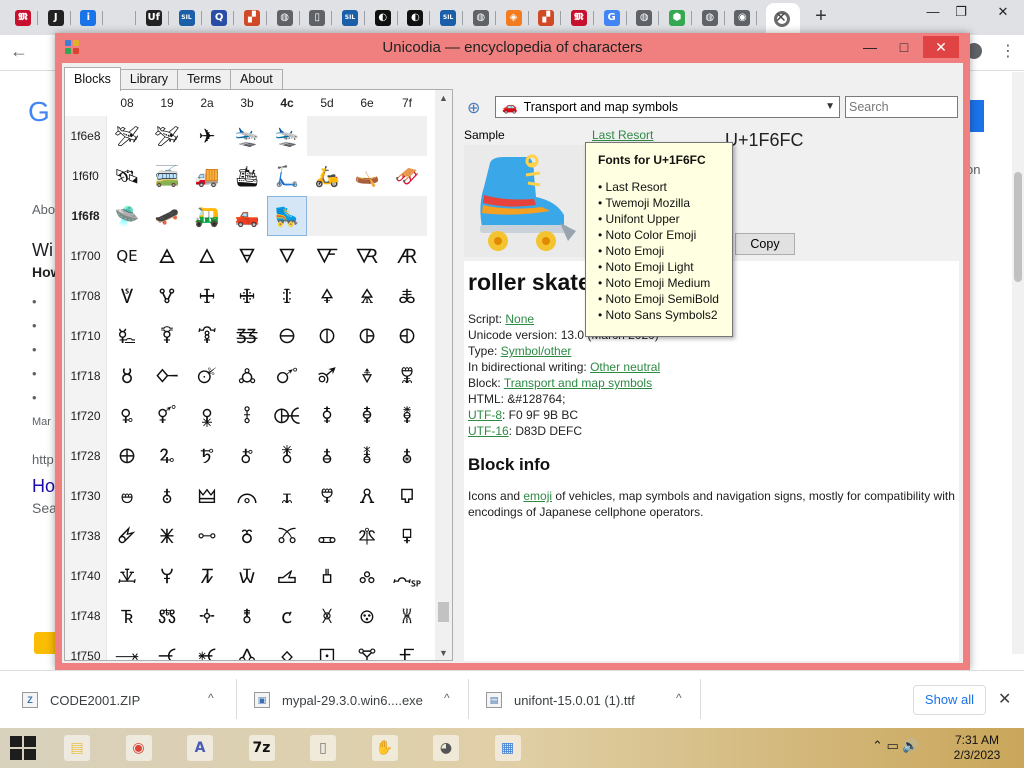 The image size is (1024, 768). I want to click on grid-cell: 🚚, so click(207, 176).